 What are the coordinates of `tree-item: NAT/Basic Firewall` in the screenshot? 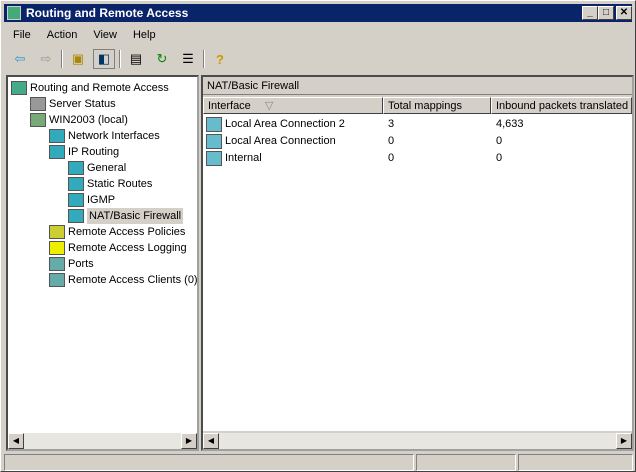 It's located at (126, 216).